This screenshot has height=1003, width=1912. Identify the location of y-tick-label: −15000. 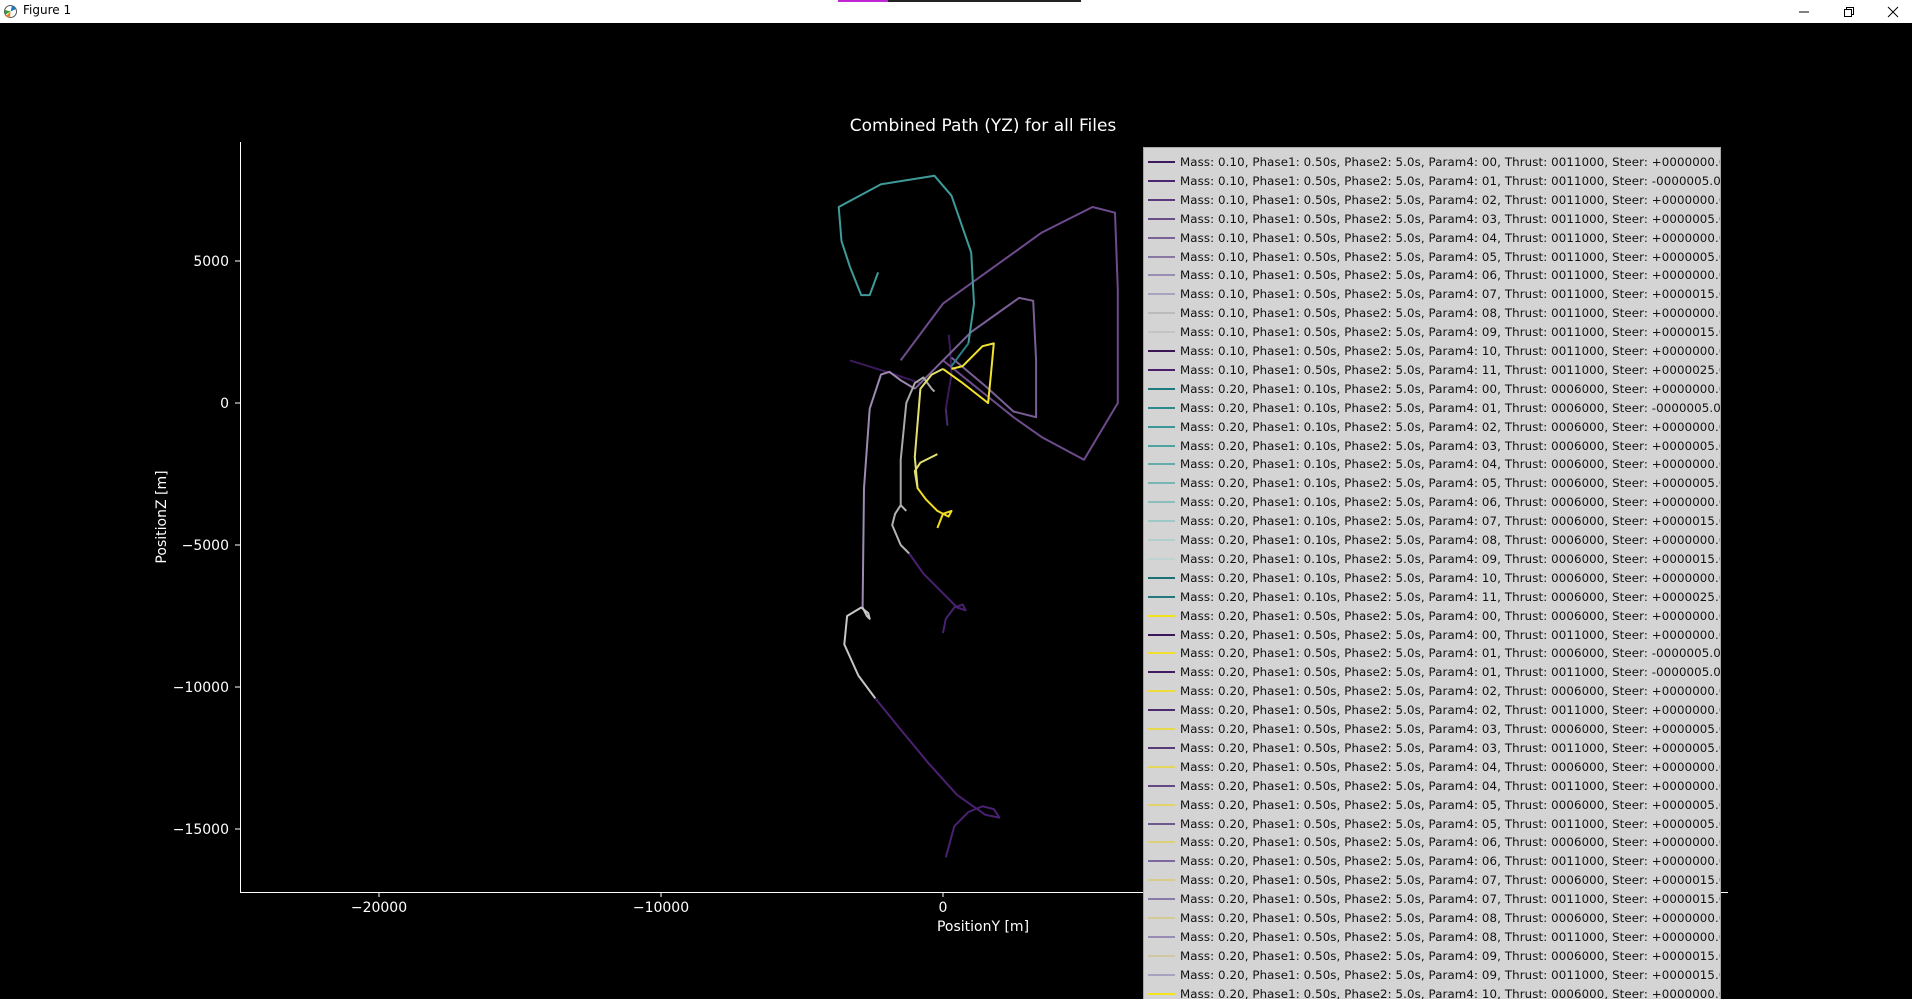
(201, 830).